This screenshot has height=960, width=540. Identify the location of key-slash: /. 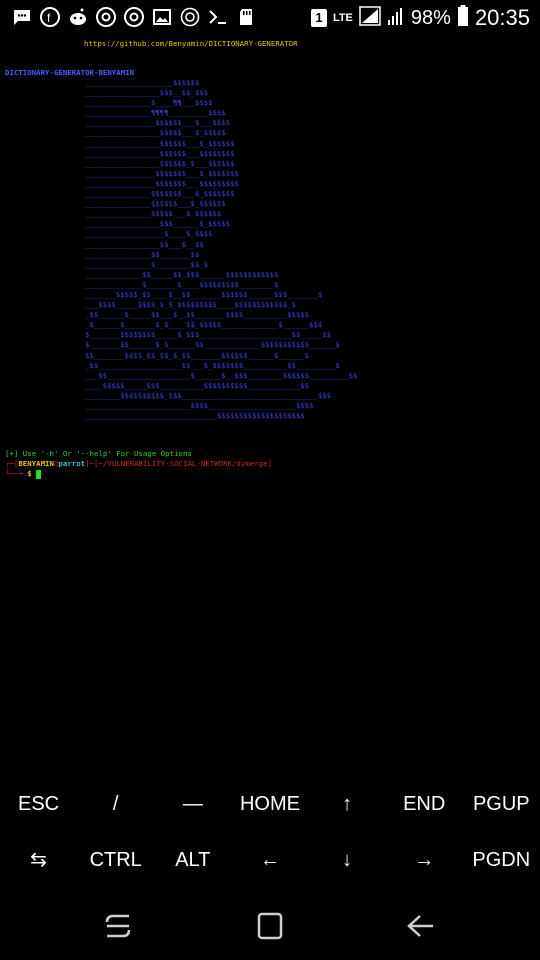
(115, 804).